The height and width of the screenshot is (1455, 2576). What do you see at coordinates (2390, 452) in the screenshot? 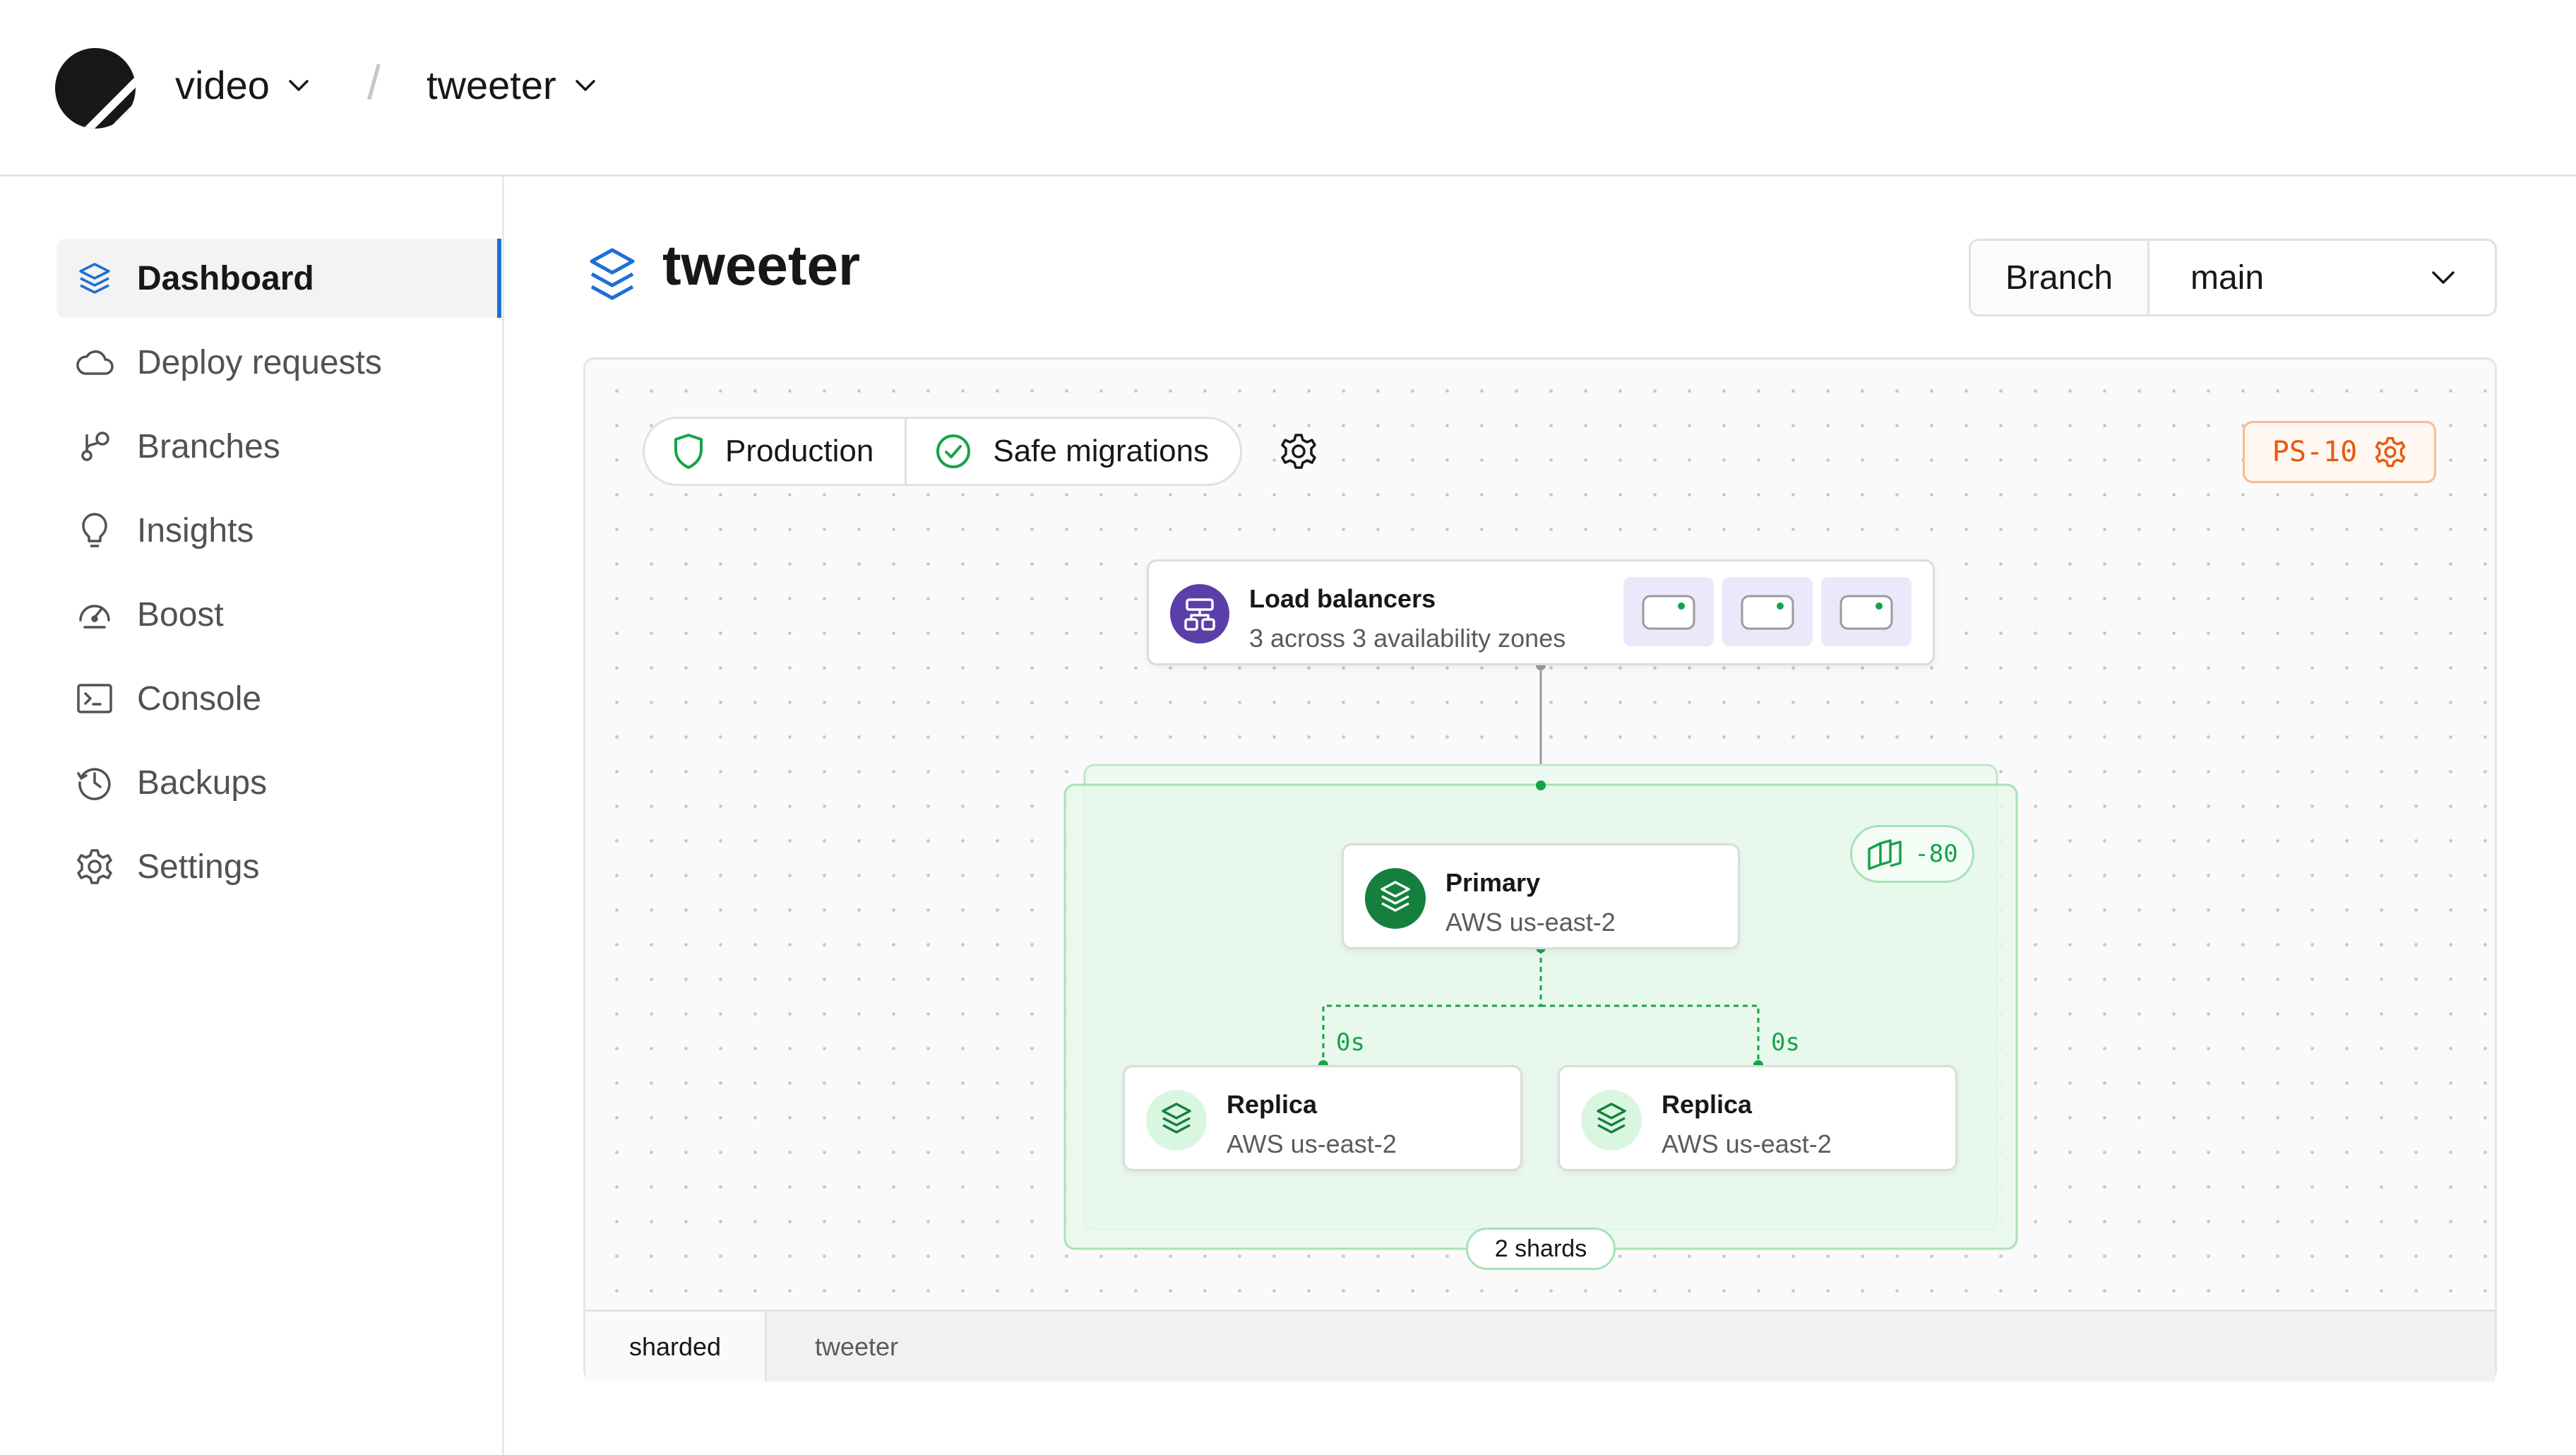
I see `gear-icon` at bounding box center [2390, 452].